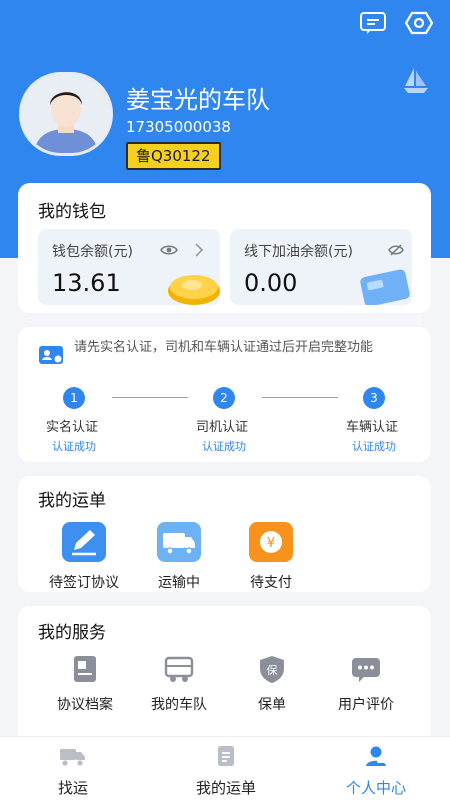 The height and width of the screenshot is (800, 450). I want to click on avatar, so click(66, 114).